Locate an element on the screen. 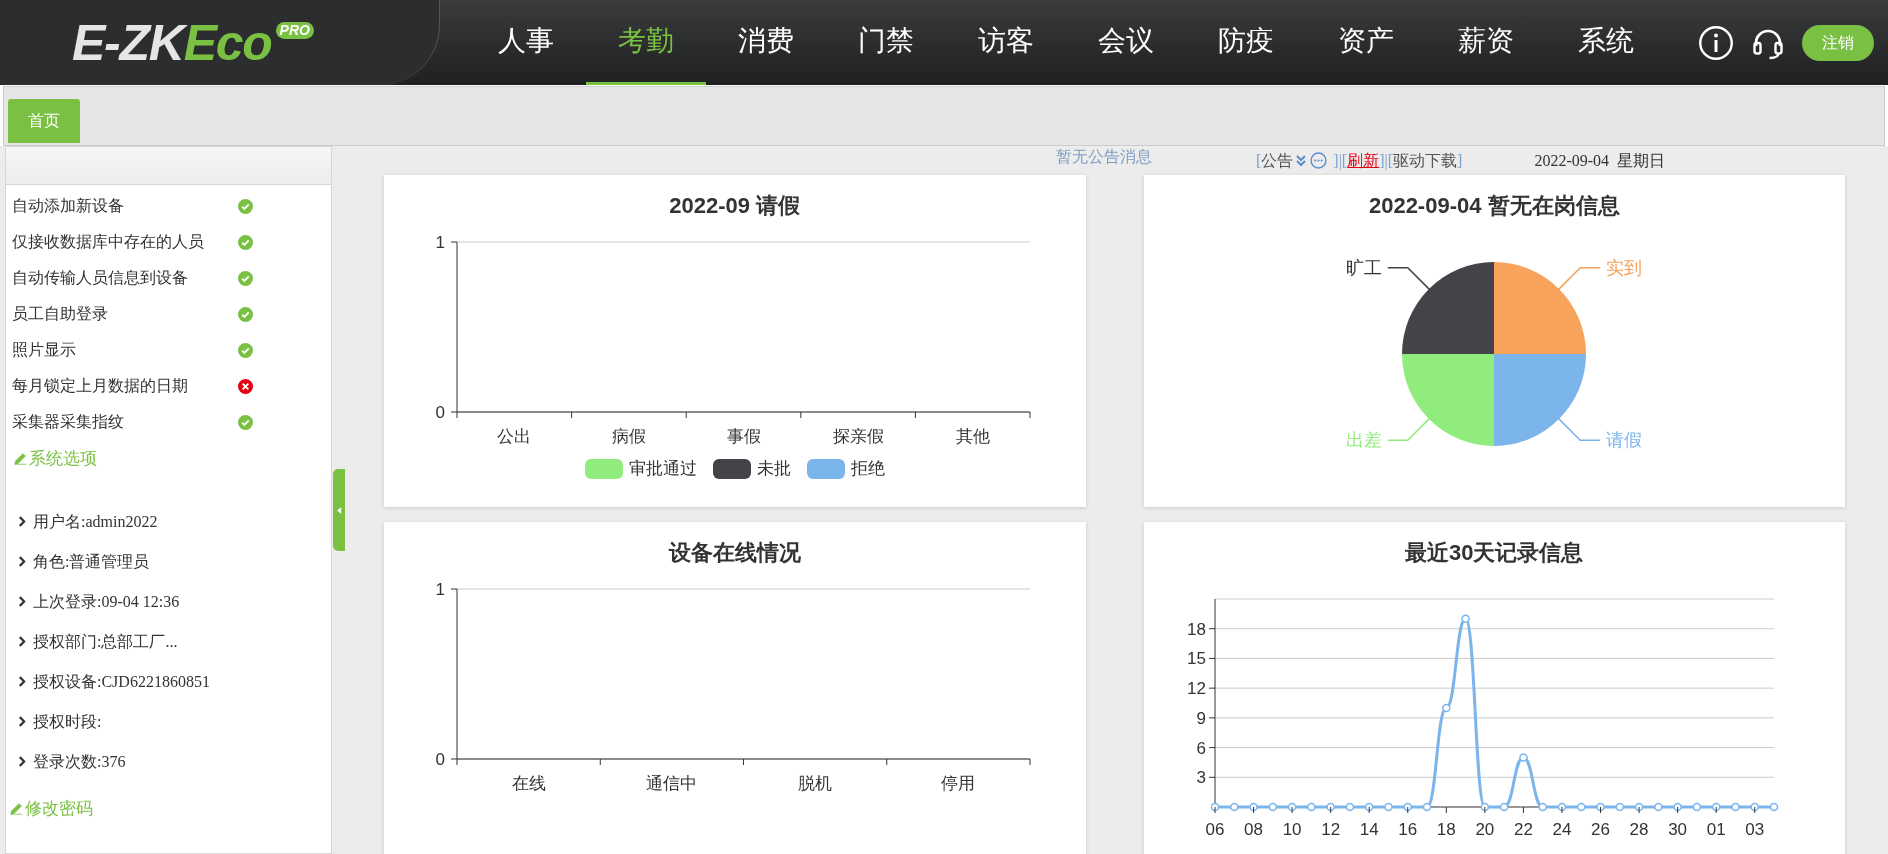 The image size is (1888, 854). y-tick-label: 18 is located at coordinates (1197, 629).